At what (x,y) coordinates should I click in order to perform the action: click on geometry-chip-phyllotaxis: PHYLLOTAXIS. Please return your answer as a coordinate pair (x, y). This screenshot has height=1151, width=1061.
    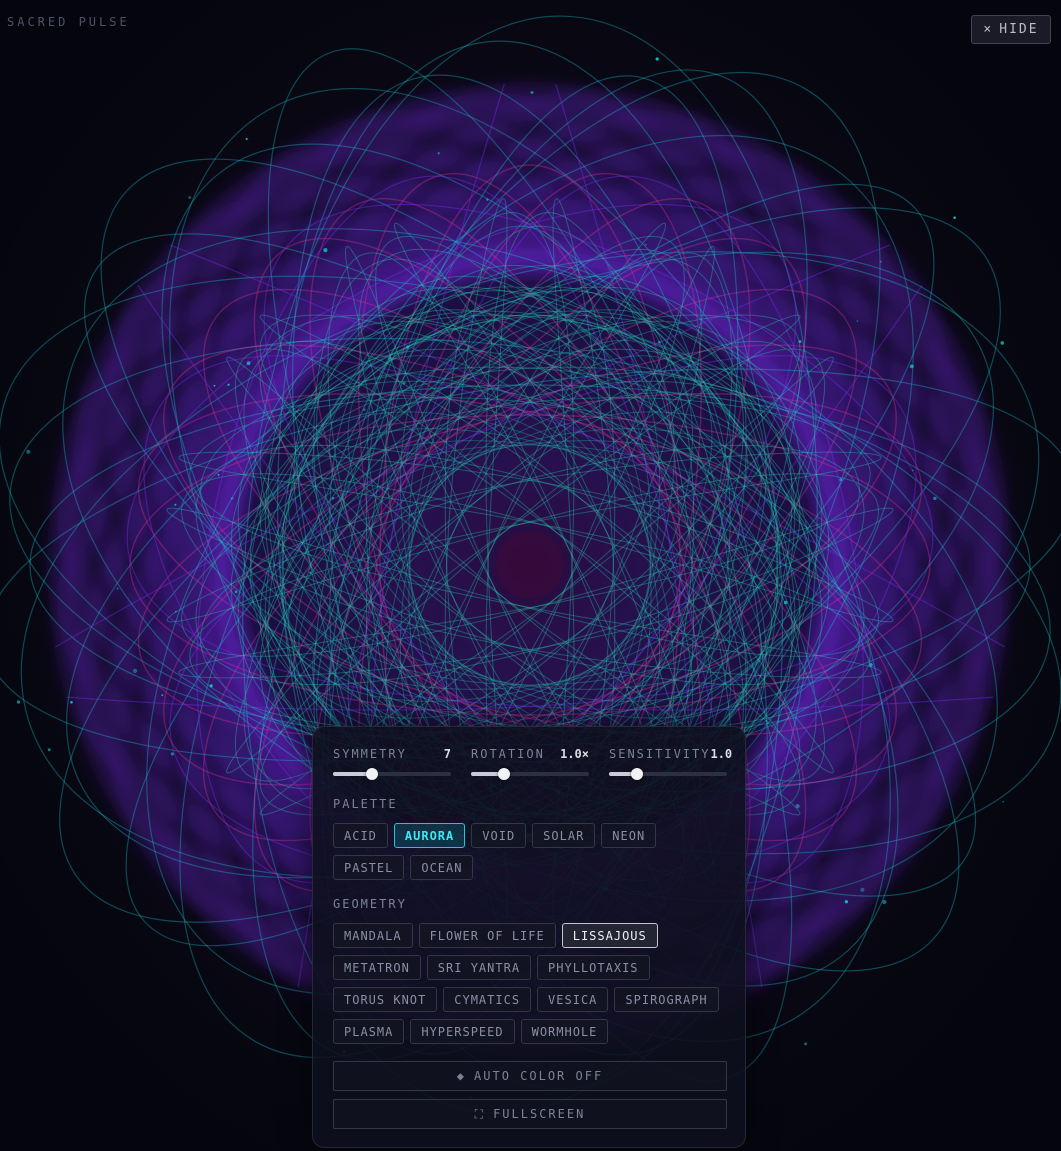
    Looking at the image, I should click on (593, 967).